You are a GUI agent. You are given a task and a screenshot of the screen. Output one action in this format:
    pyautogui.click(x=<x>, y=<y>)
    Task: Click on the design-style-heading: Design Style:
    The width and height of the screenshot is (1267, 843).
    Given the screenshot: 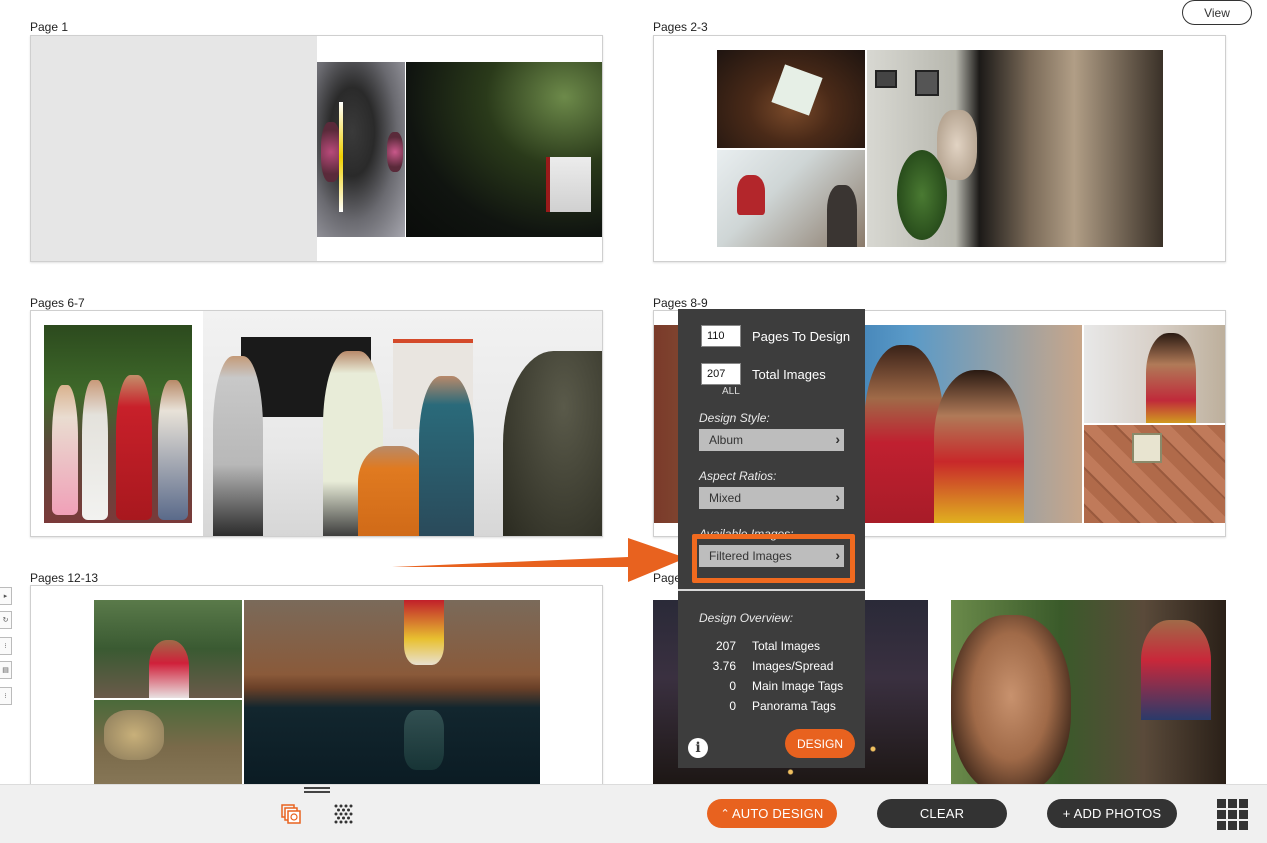 What is the action you would take?
    pyautogui.click(x=734, y=418)
    